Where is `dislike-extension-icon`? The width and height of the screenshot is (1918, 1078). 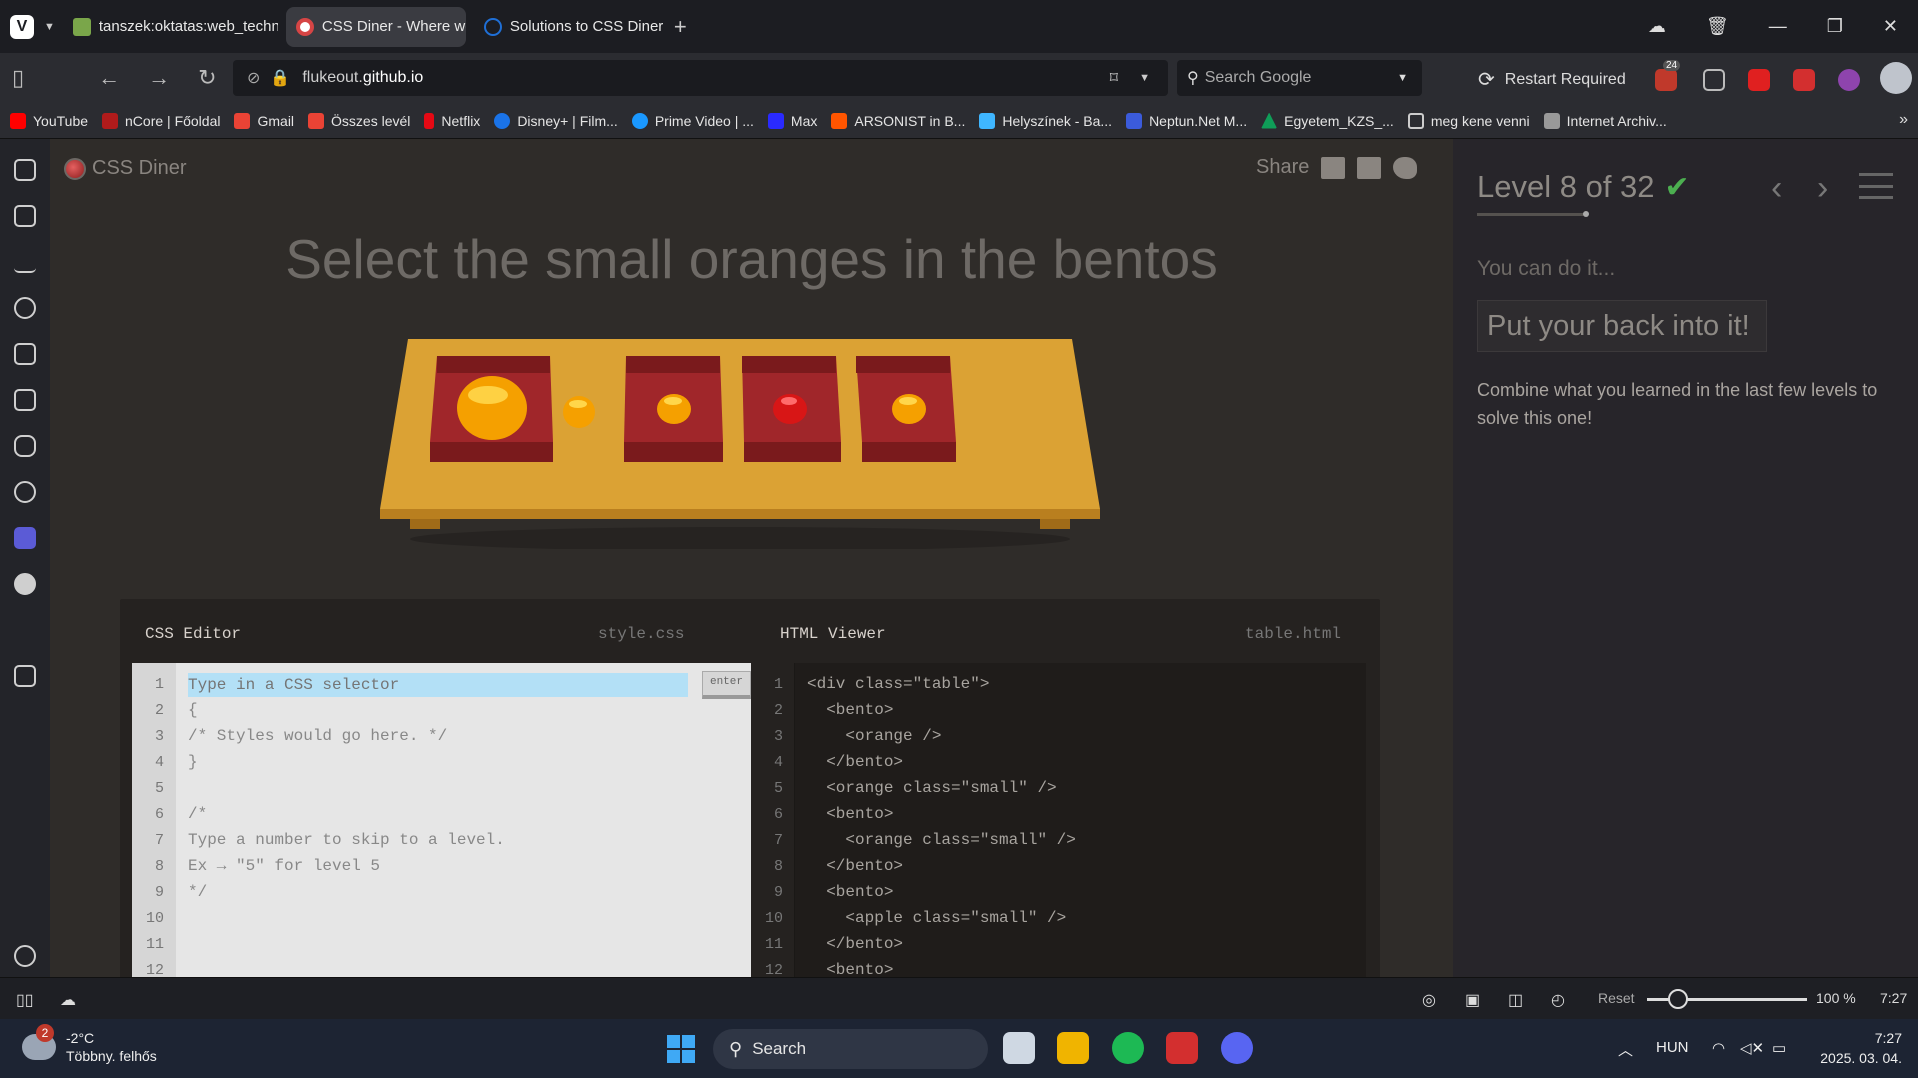 dislike-extension-icon is located at coordinates (1804, 80).